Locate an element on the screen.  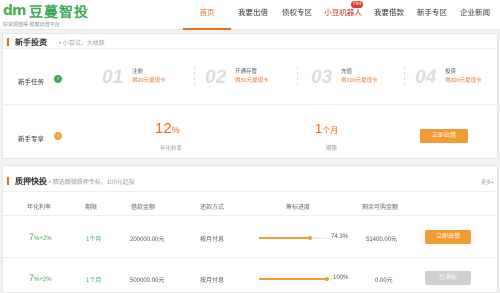
progress-label: 74.3% is located at coordinates (340, 237).